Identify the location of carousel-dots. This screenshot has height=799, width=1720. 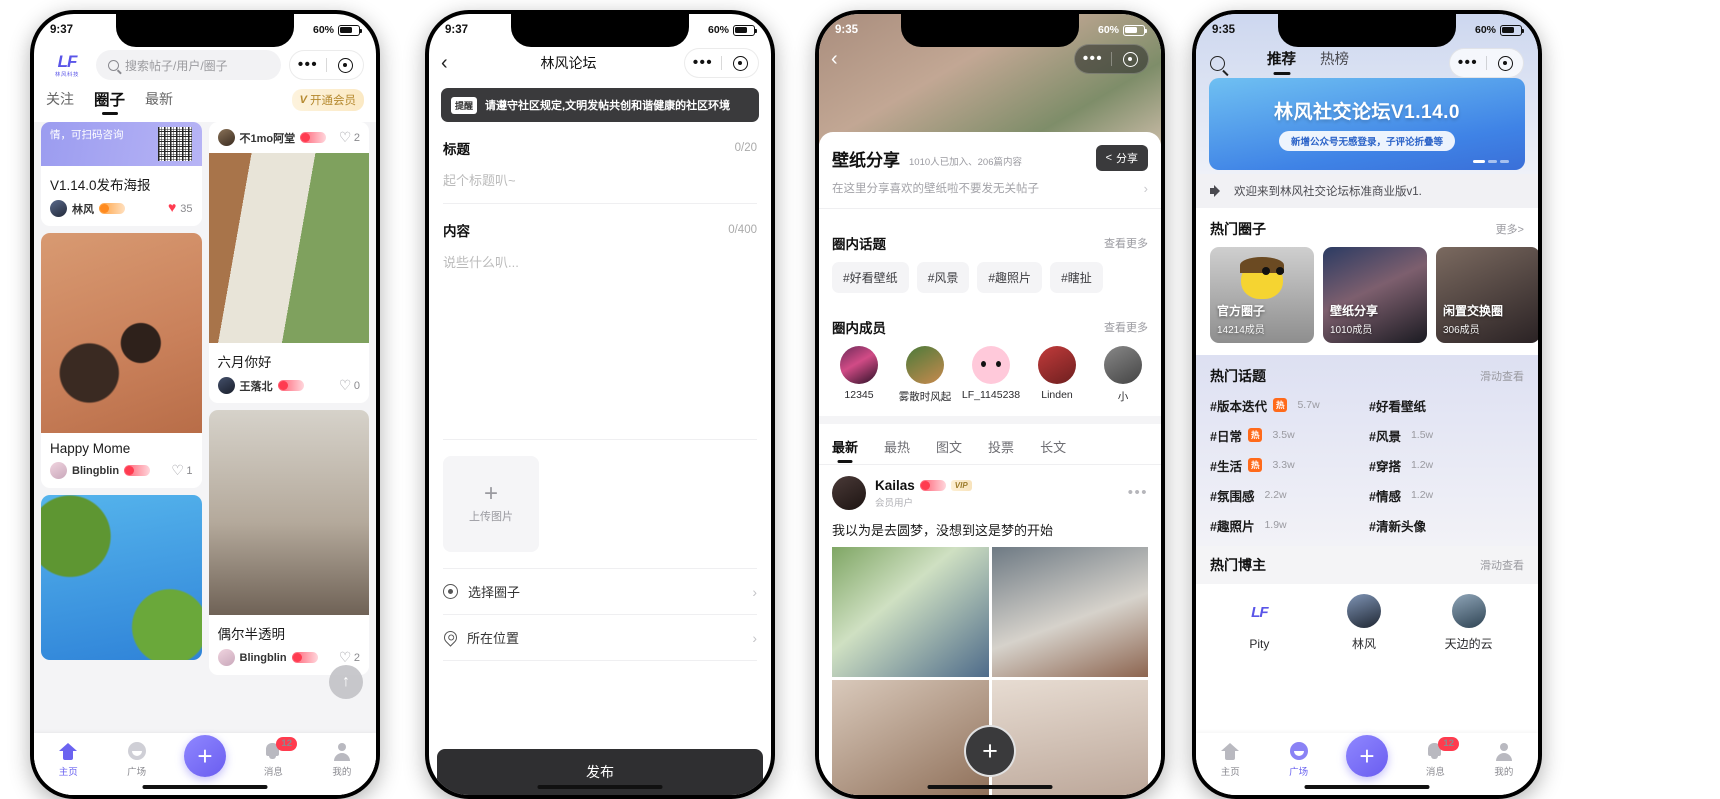
(1491, 161).